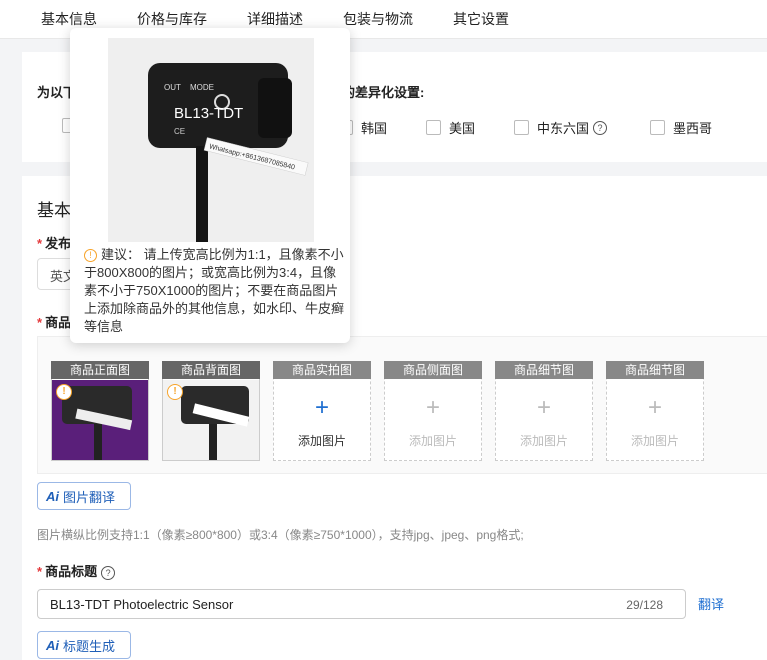 Image resolution: width=767 pixels, height=660 pixels. Describe the element at coordinates (54, 210) in the screenshot. I see `section-title: 基本` at that location.